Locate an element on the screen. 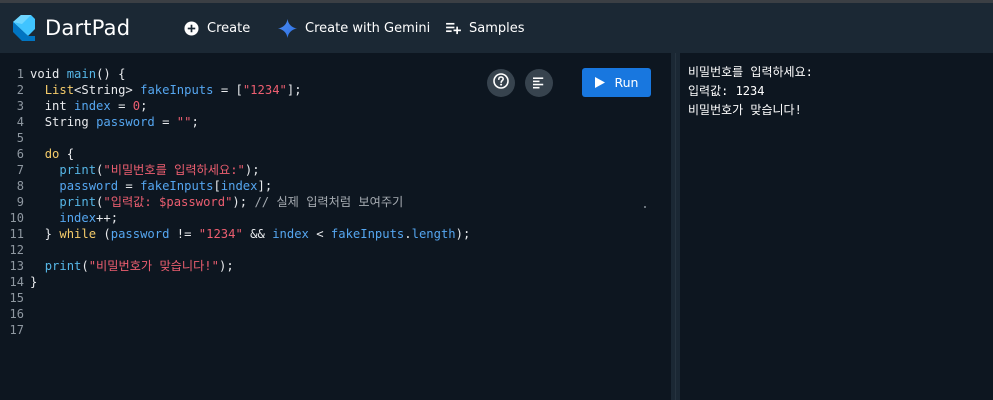 The height and width of the screenshot is (400, 993). token-keyword: while is located at coordinates (78, 234).